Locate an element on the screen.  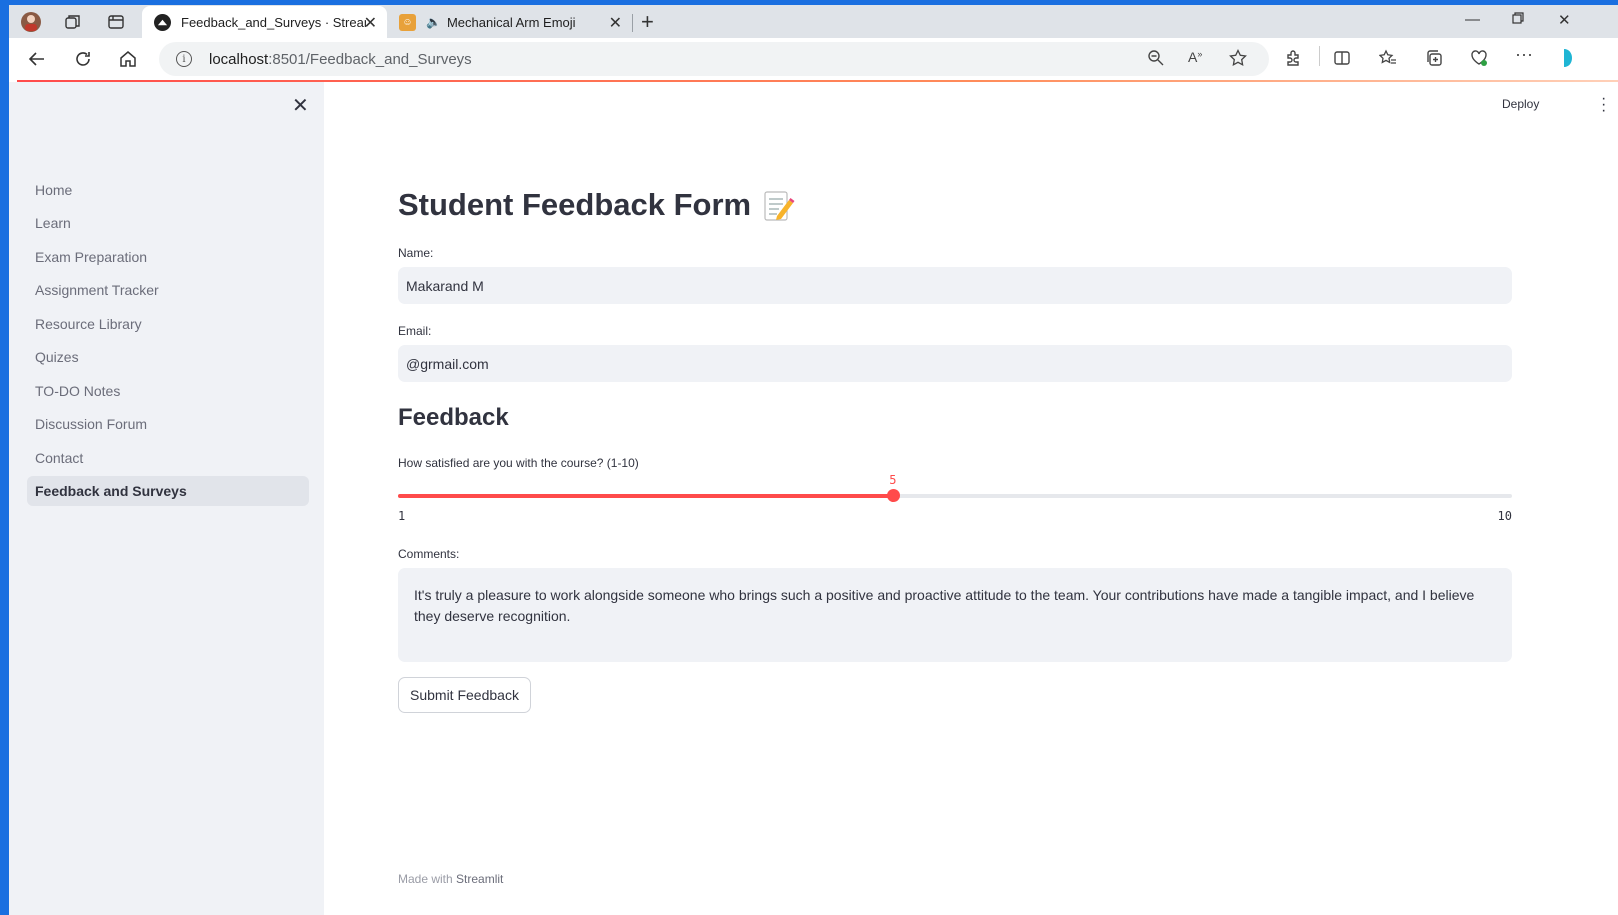
streamlit-link: Streamlit is located at coordinates (479, 879).